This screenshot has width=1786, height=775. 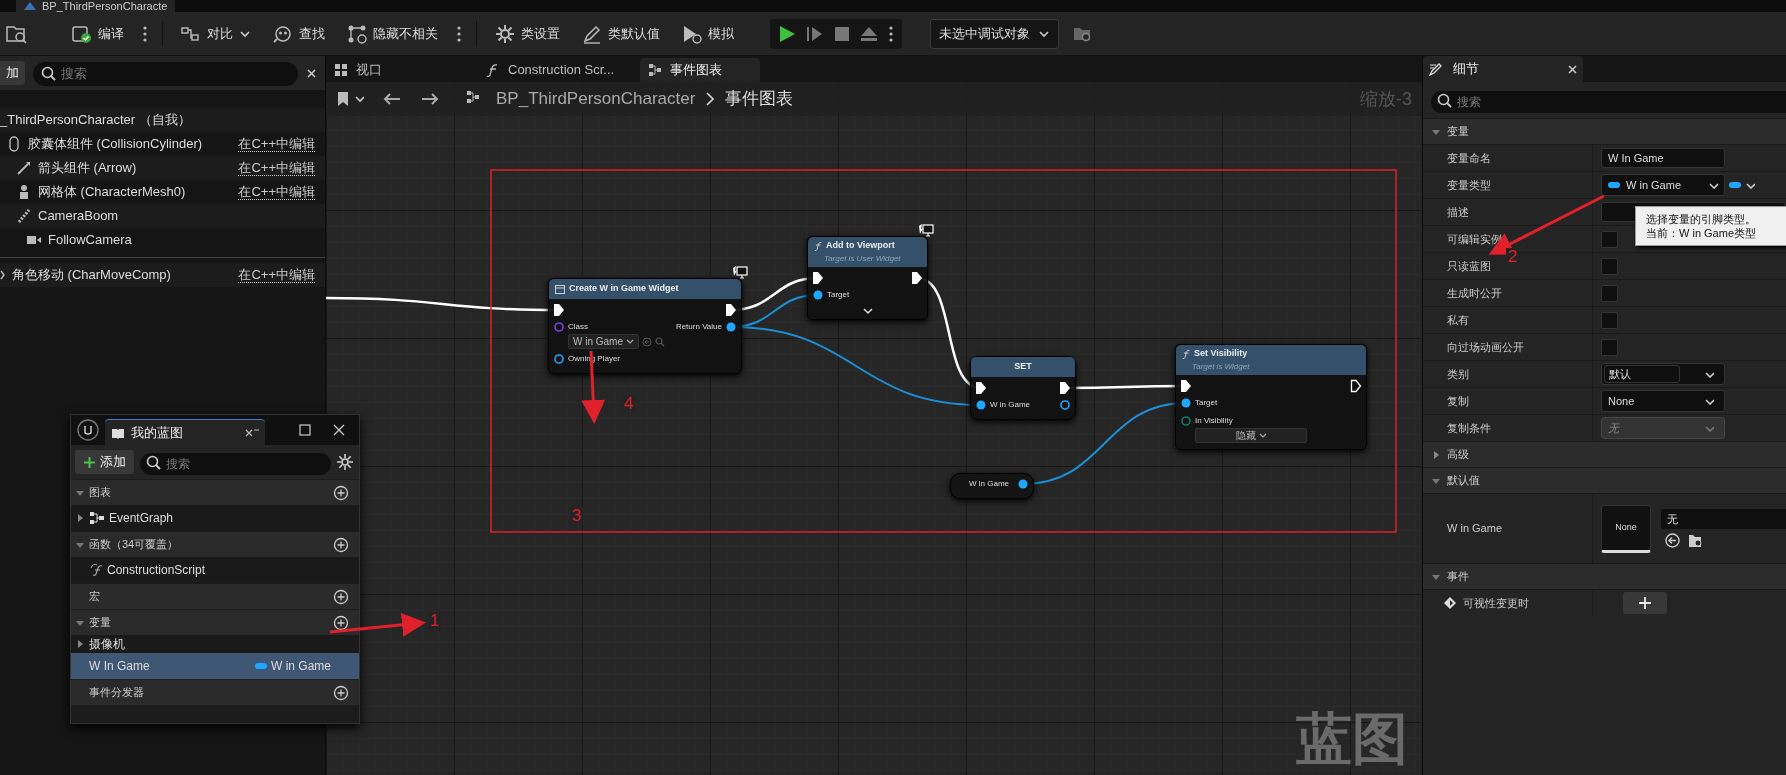 What do you see at coordinates (988, 484) in the screenshot?
I see `variable-name: W in Game` at bounding box center [988, 484].